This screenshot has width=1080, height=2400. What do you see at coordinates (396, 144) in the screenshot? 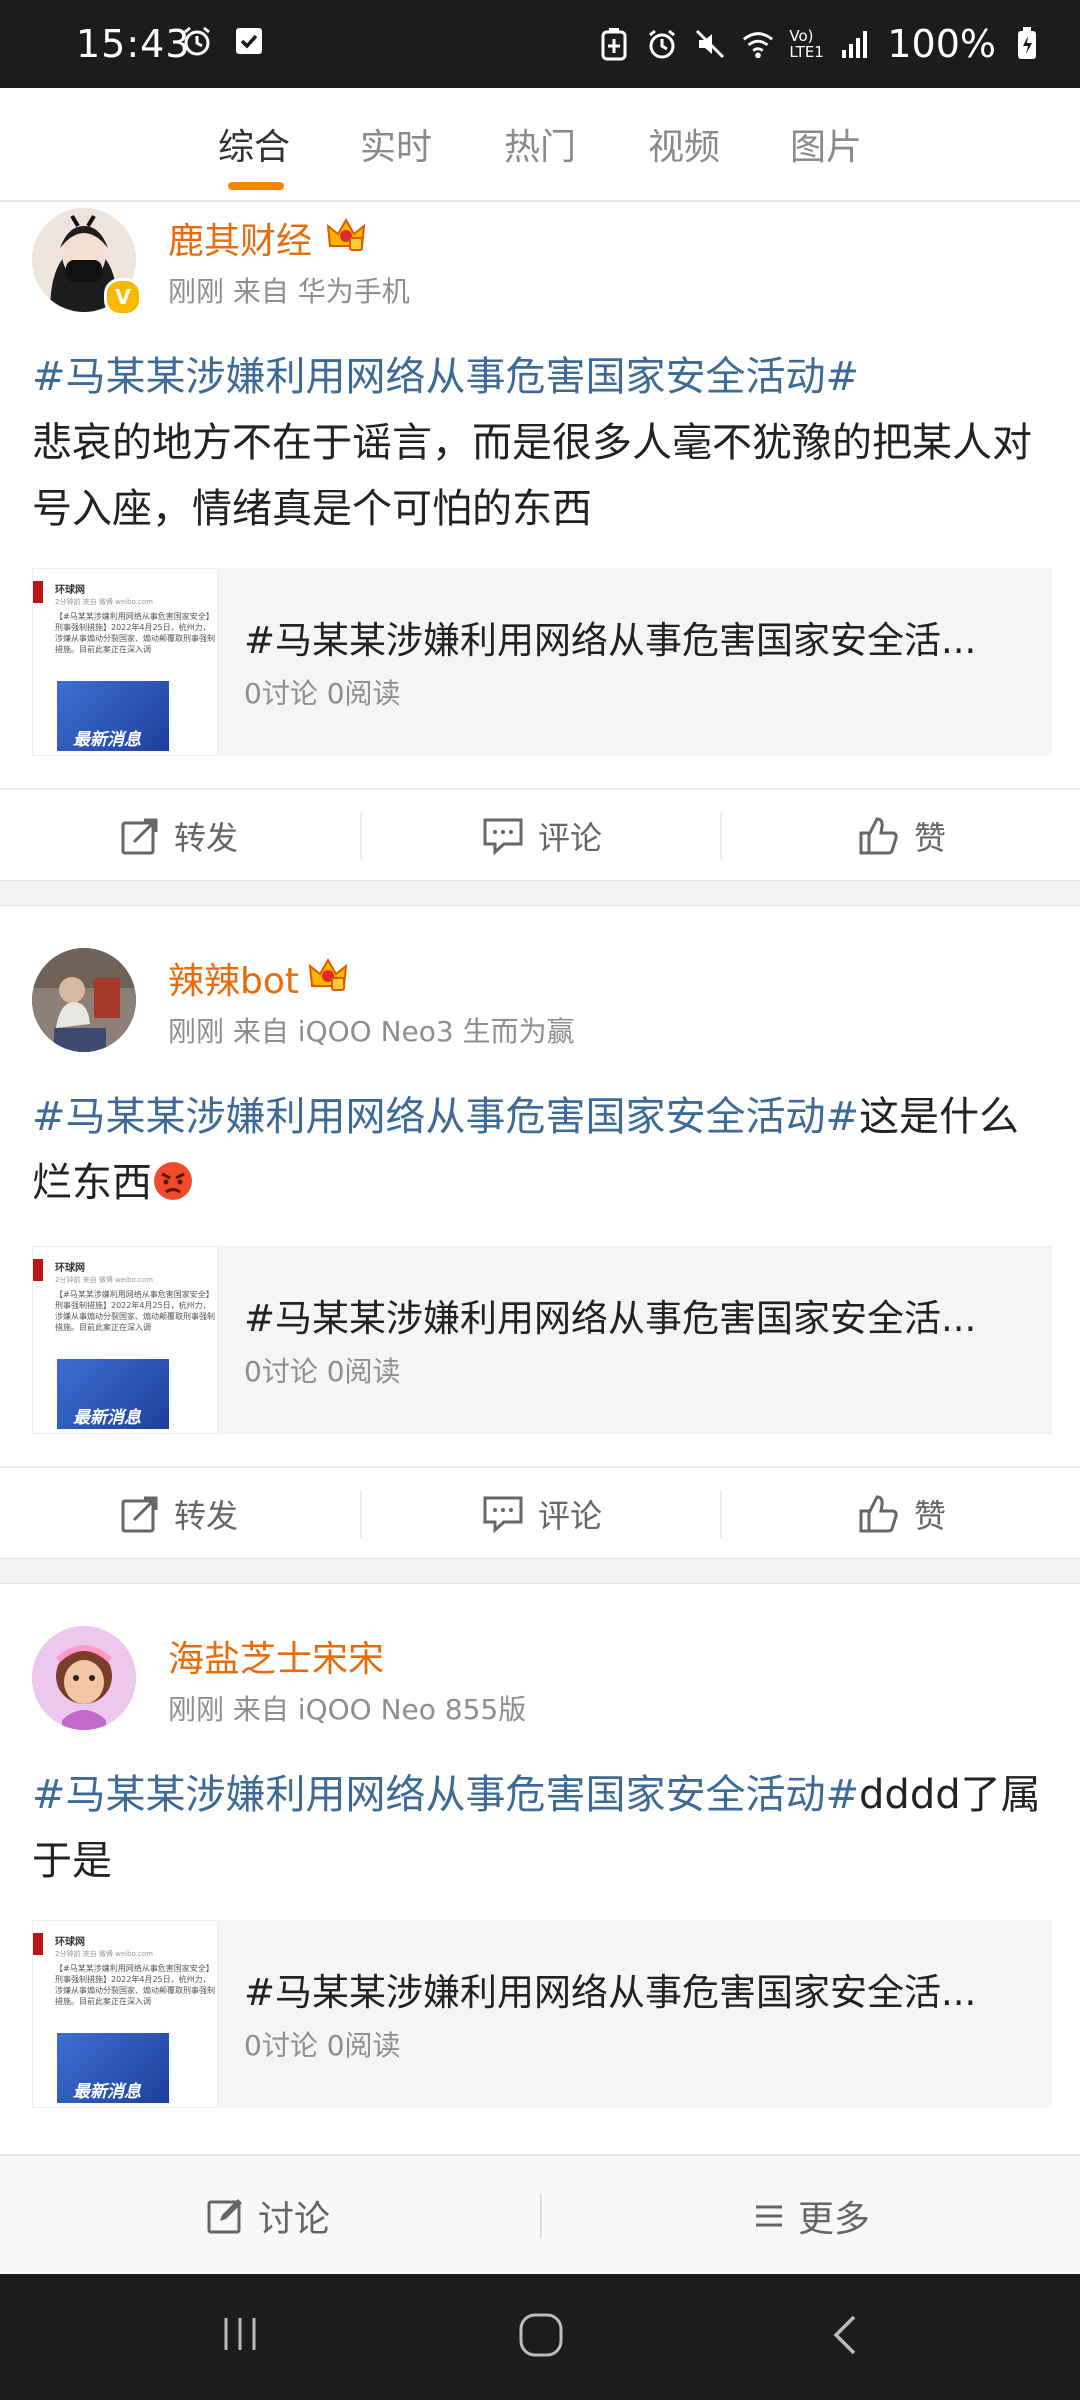
I see `tab-realtime: 实时` at bounding box center [396, 144].